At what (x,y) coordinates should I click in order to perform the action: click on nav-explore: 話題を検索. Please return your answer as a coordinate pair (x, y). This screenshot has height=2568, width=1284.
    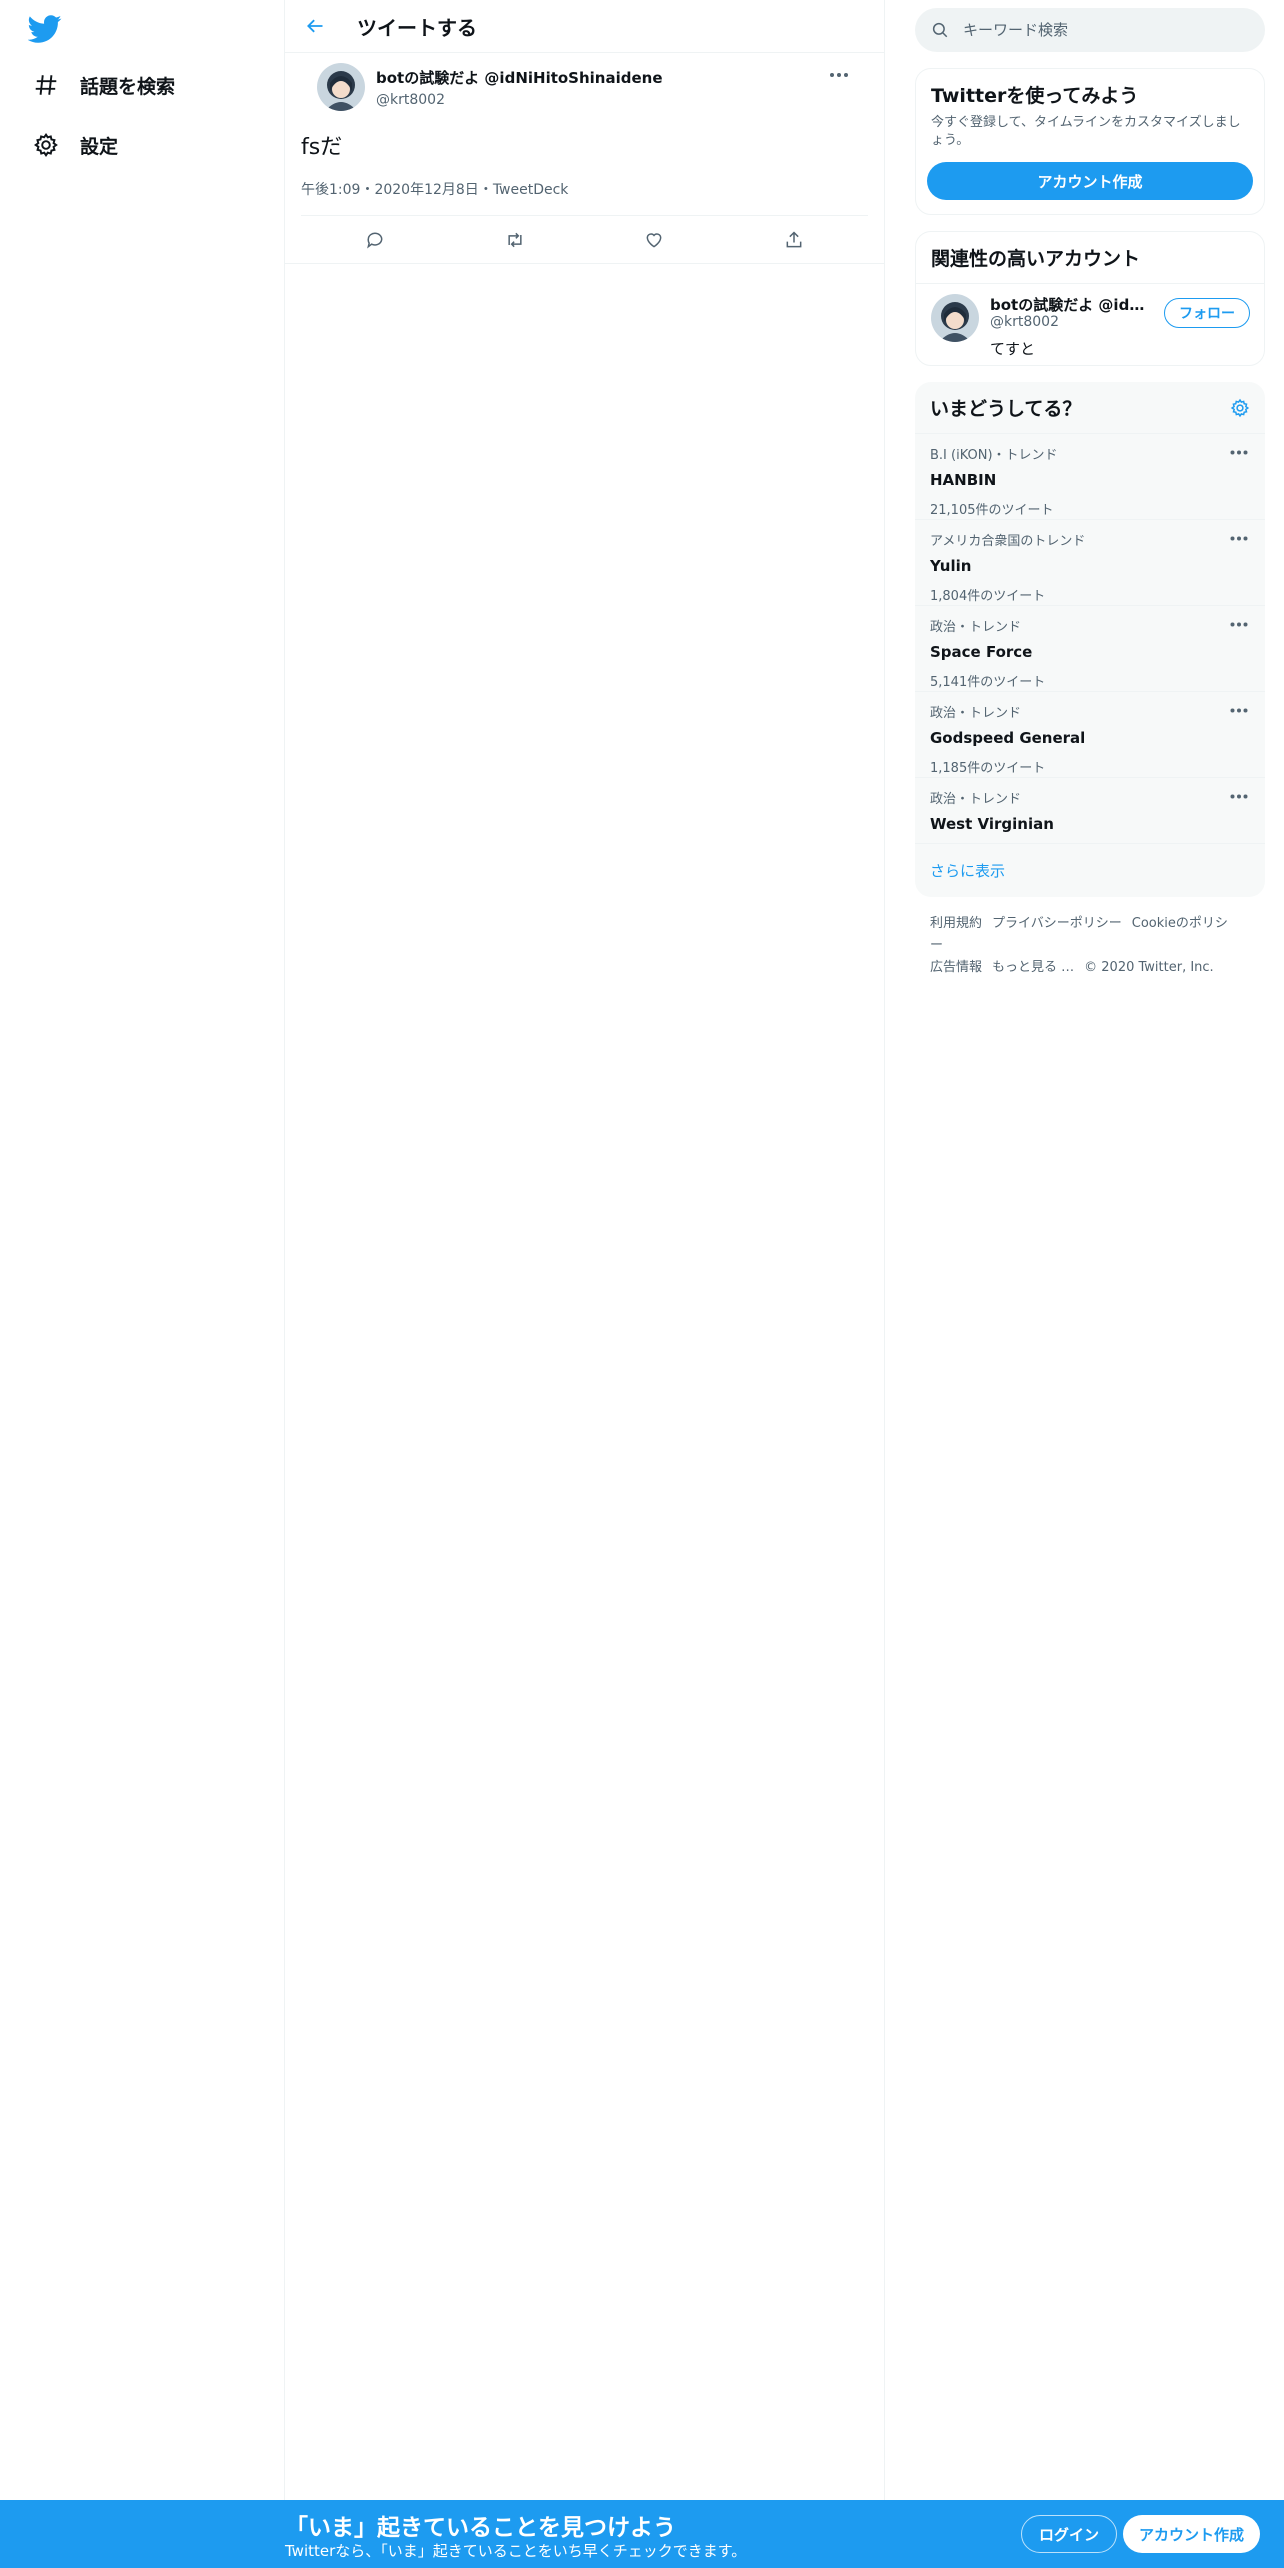
    Looking at the image, I should click on (103, 85).